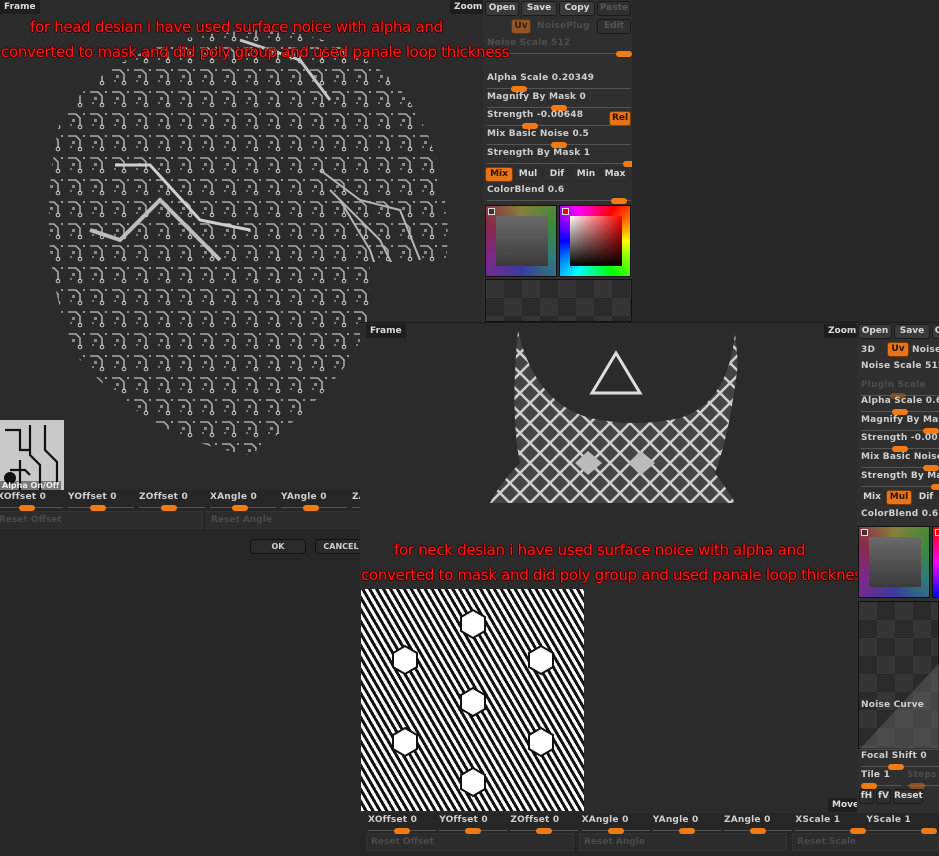 This screenshot has height=856, width=939. What do you see at coordinates (577, 8) in the screenshot?
I see `copy-button: Copy` at bounding box center [577, 8].